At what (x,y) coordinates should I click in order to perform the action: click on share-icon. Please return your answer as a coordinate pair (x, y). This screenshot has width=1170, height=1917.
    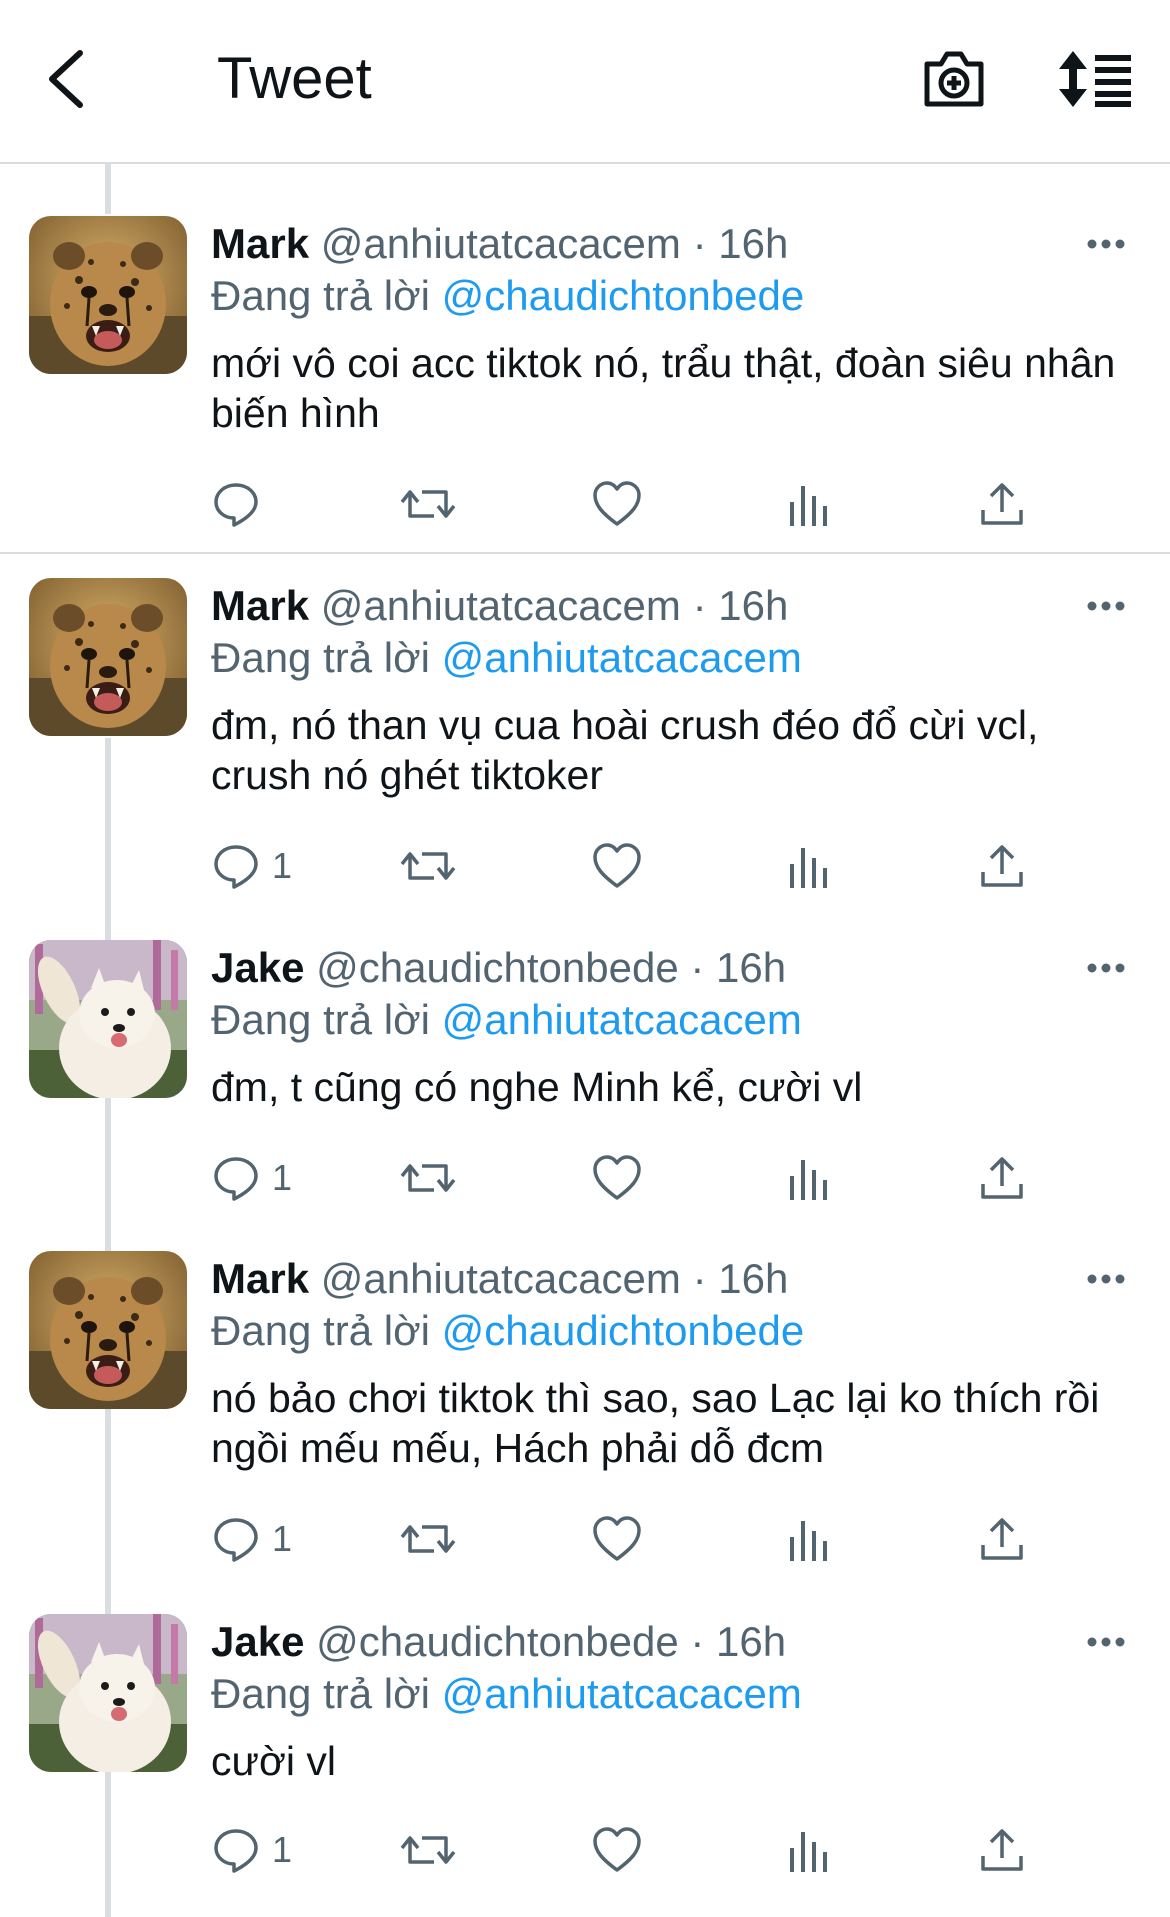
    Looking at the image, I should click on (1002, 1539).